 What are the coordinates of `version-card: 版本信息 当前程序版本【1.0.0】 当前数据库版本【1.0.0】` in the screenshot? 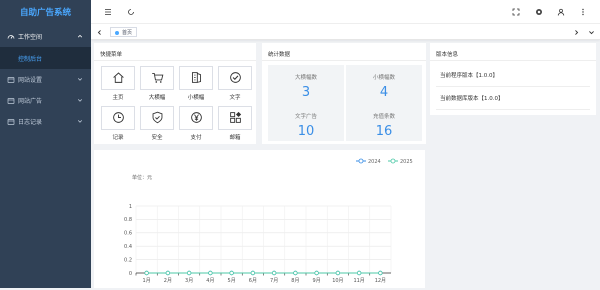 It's located at (513, 79).